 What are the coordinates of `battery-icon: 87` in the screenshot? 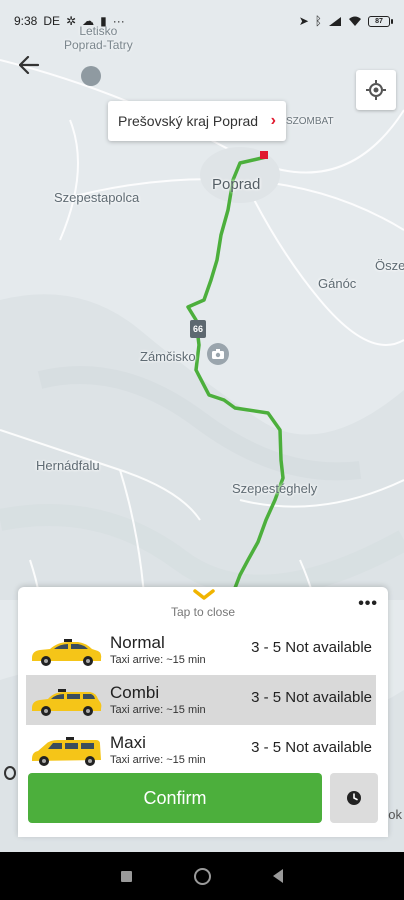 It's located at (380, 21).